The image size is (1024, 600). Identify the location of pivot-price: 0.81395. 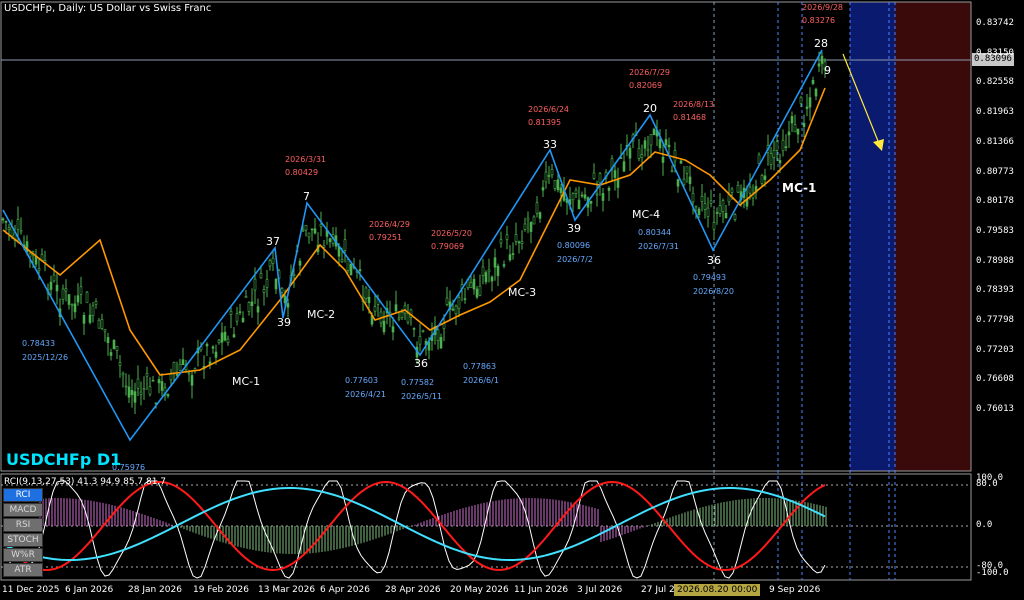
(544, 122).